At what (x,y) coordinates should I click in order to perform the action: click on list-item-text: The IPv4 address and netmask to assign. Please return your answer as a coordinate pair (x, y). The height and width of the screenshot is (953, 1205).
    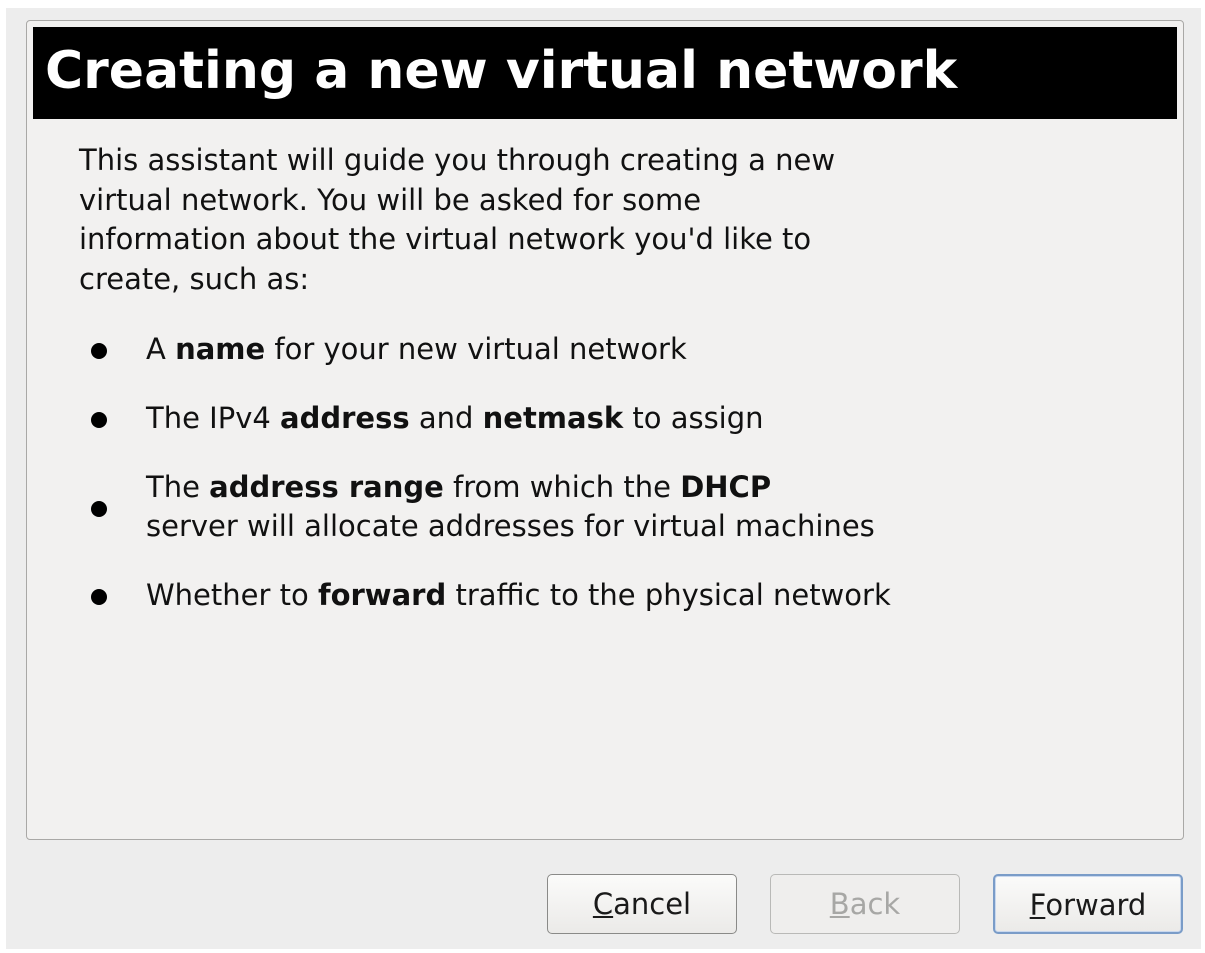
    Looking at the image, I should click on (455, 418).